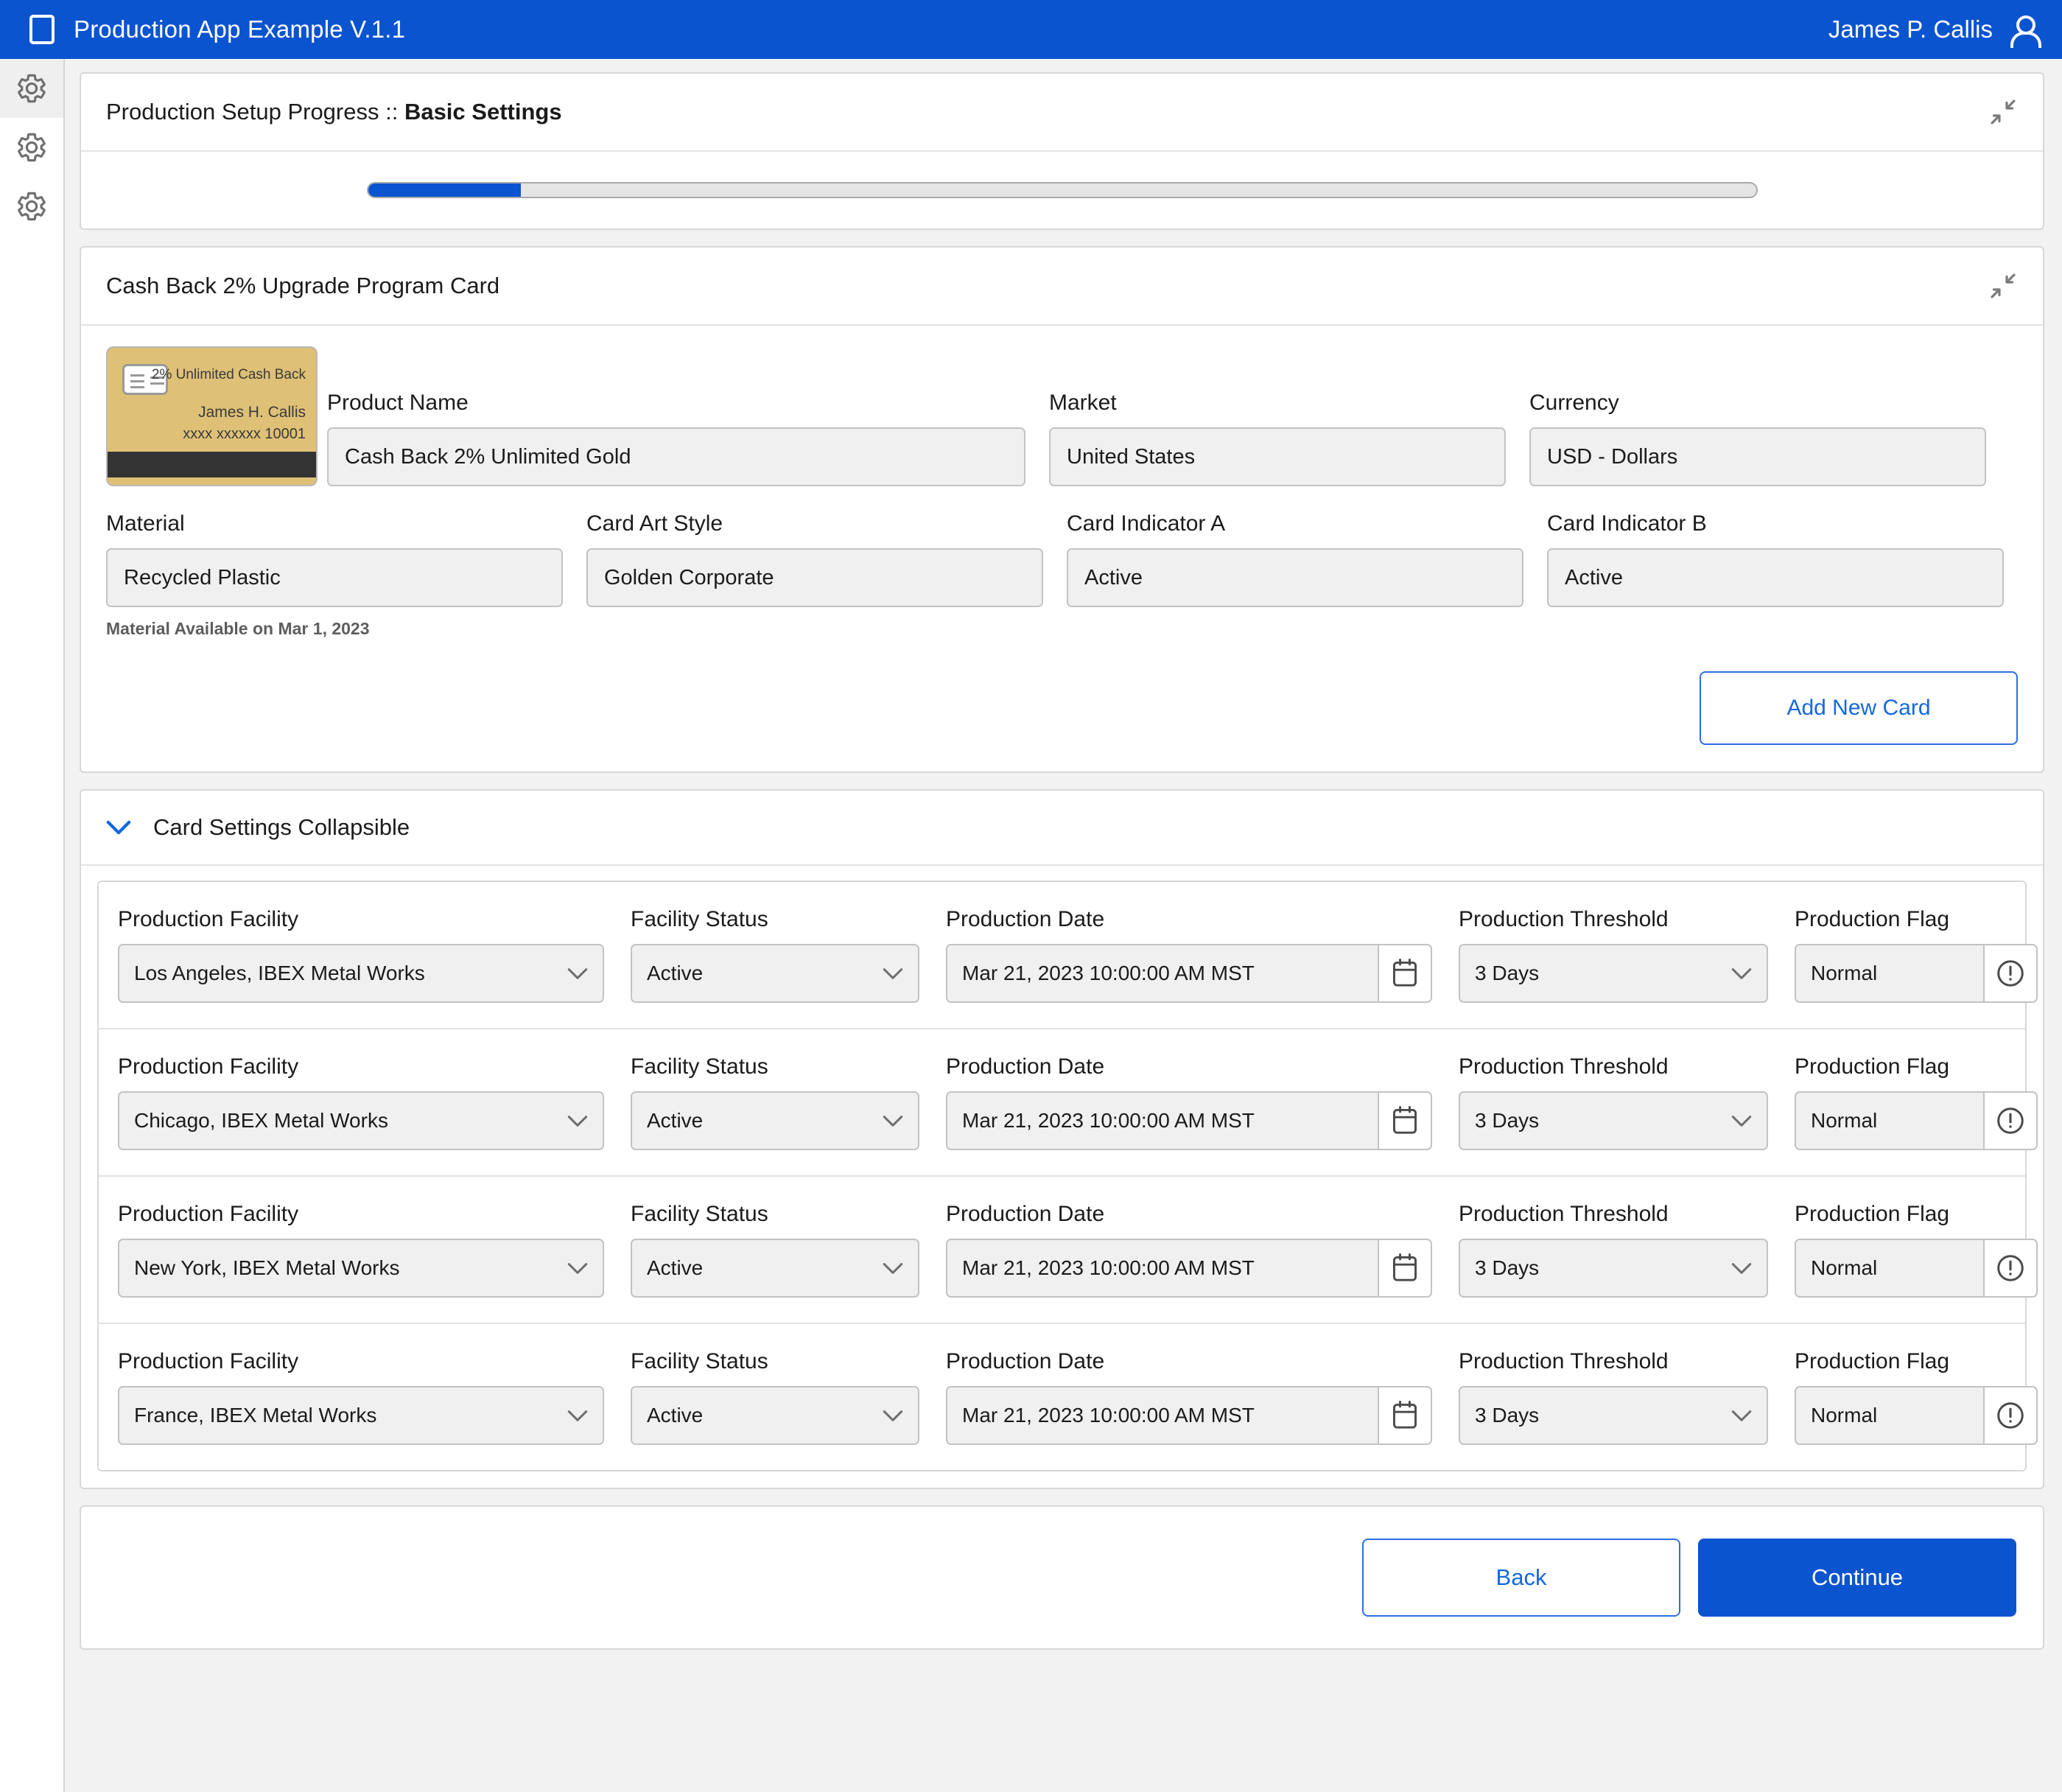 The image size is (2062, 1792). I want to click on product-name-input: Cash Back 2% Unlimited Gold, so click(676, 456).